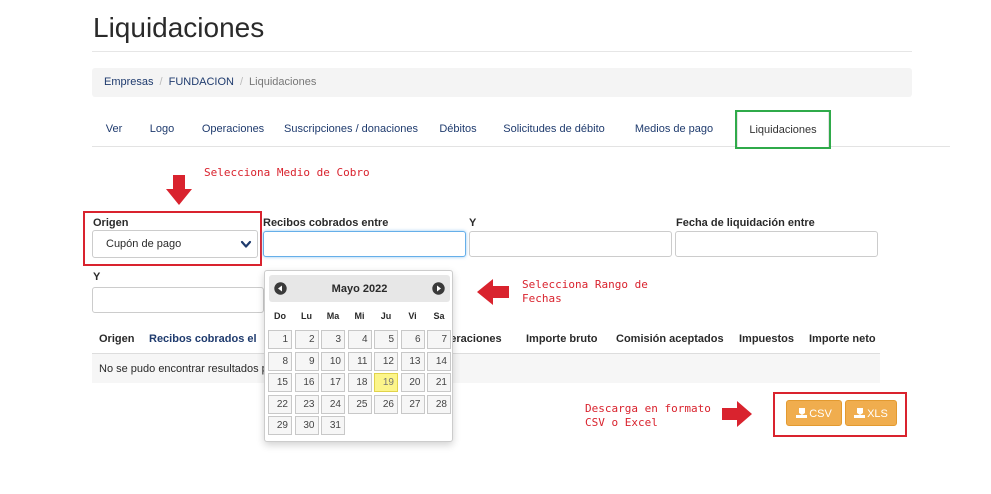 The image size is (991, 494). Describe the element at coordinates (542, 298) in the screenshot. I see `annotation-rango-fechas-line2: Fechas` at that location.